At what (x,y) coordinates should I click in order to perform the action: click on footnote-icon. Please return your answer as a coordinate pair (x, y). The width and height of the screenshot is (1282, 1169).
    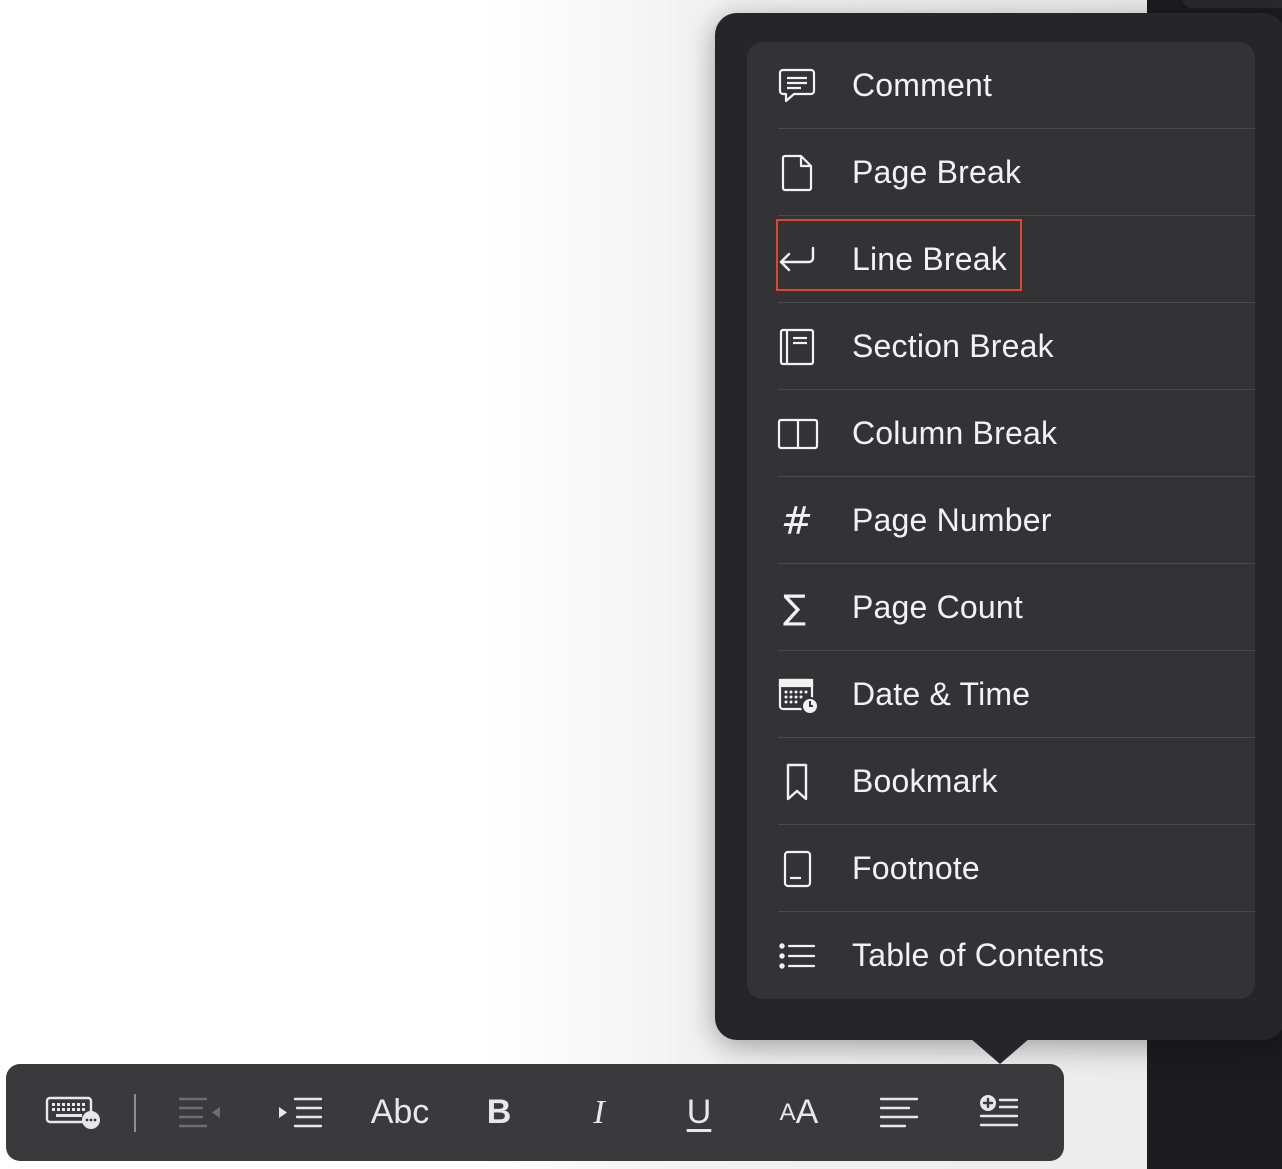
    Looking at the image, I should click on (799, 869).